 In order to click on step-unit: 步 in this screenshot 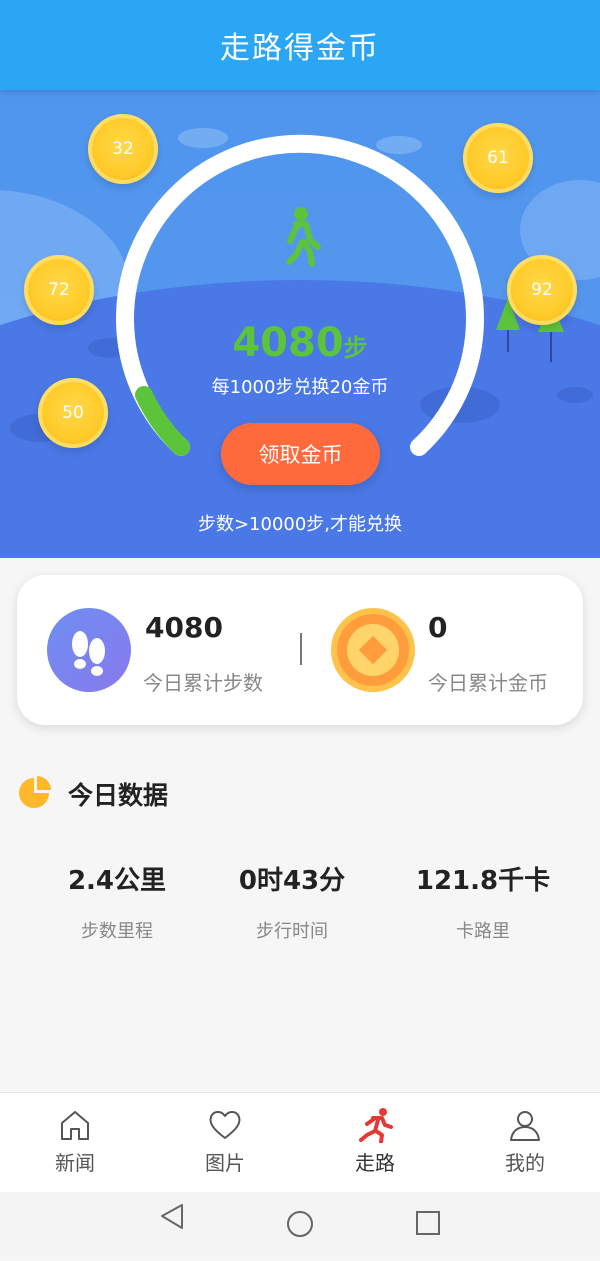, I will do `click(355, 348)`.